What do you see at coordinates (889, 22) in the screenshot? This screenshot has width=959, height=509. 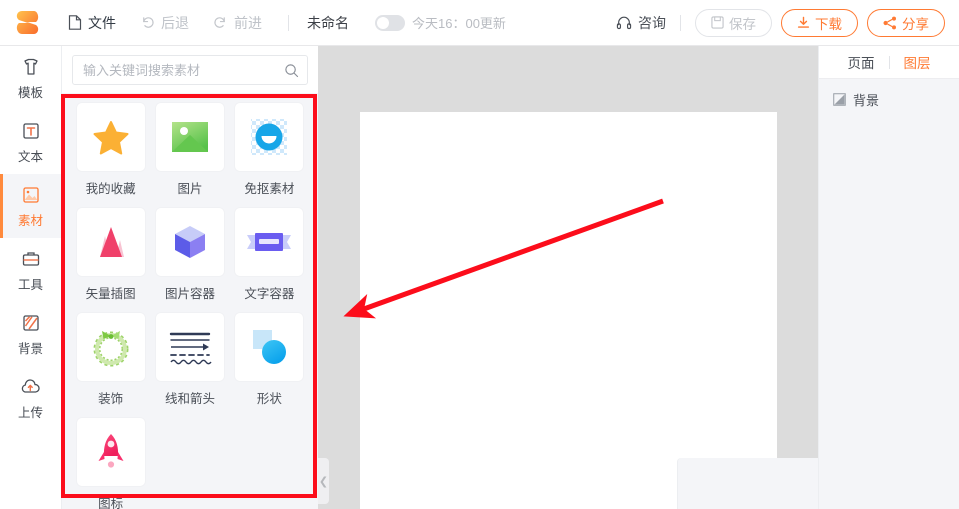 I see `share-nodes-icon` at bounding box center [889, 22].